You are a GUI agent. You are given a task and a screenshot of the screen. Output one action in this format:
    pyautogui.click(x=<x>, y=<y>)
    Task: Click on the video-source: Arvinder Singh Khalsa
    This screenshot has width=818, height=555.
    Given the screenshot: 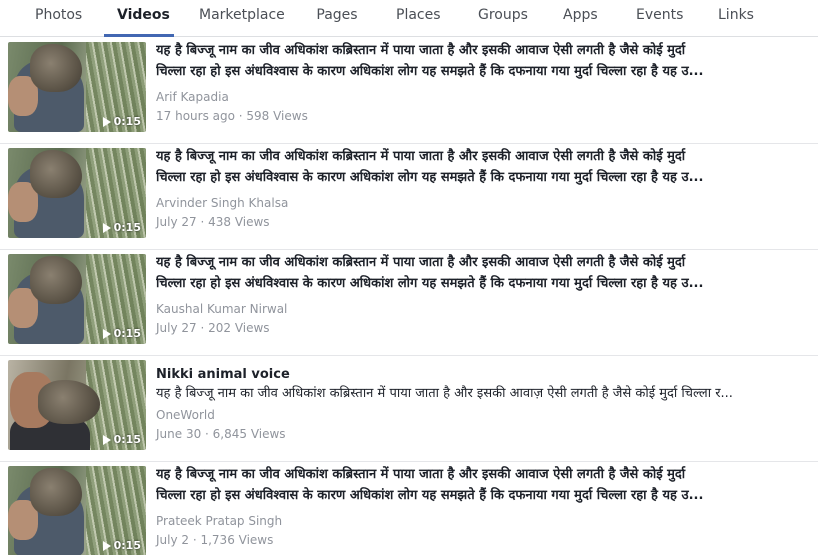 What is the action you would take?
    pyautogui.click(x=222, y=203)
    